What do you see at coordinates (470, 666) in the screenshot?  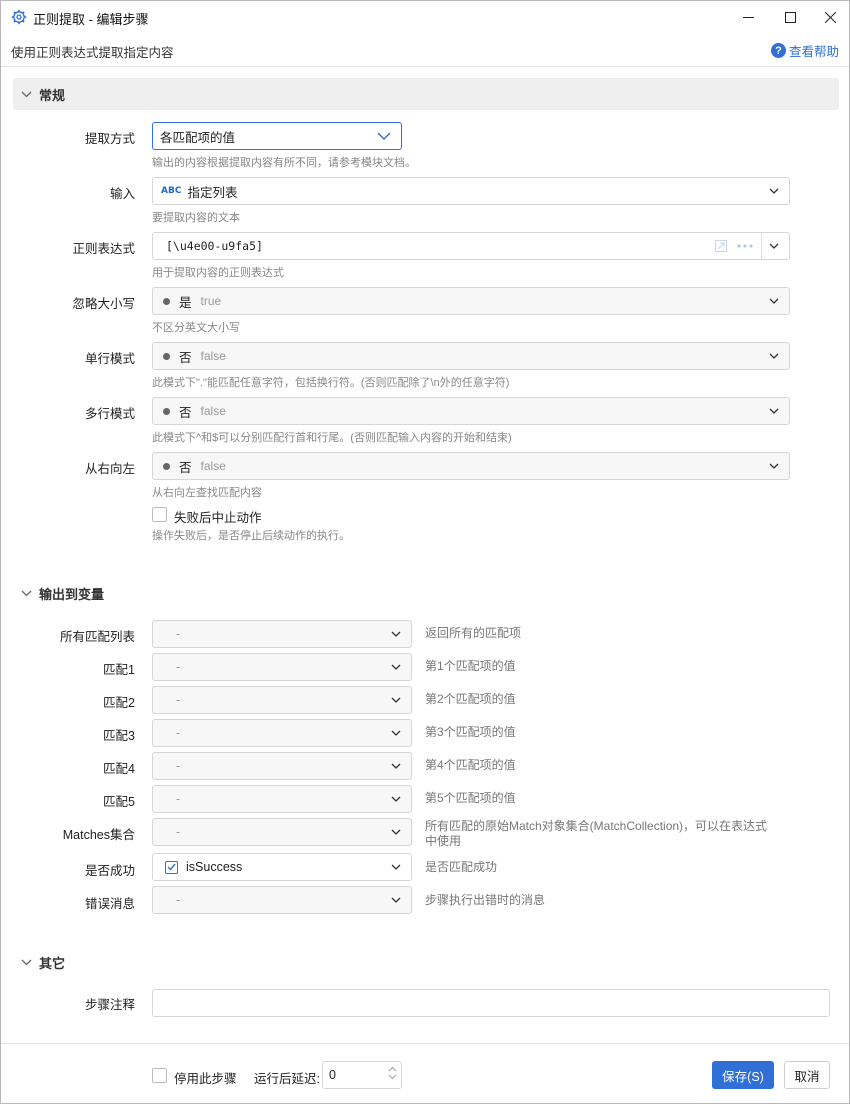 I see `output-desc-match1: 第1个匹配项的值` at bounding box center [470, 666].